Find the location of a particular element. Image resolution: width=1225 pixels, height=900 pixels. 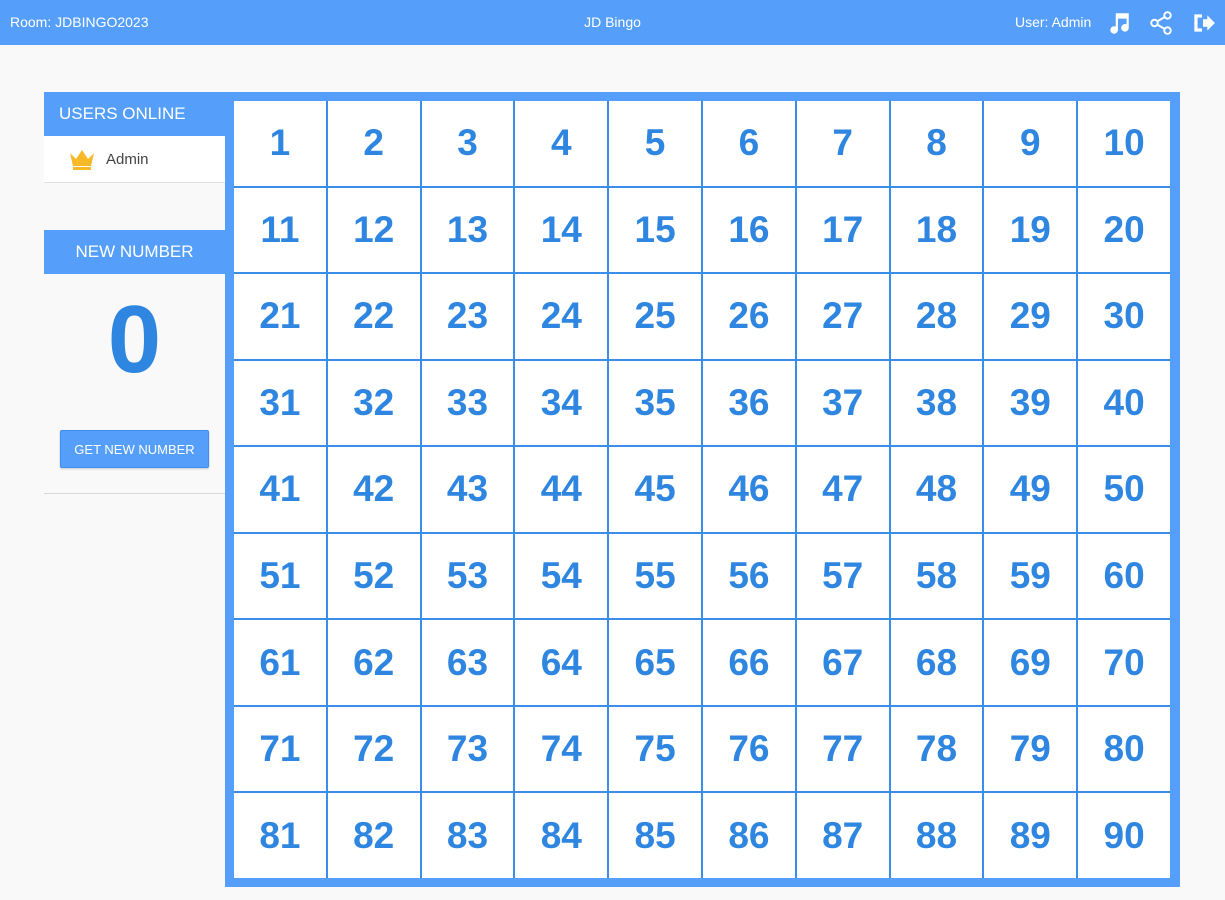

number-cell: 44 is located at coordinates (561, 489).